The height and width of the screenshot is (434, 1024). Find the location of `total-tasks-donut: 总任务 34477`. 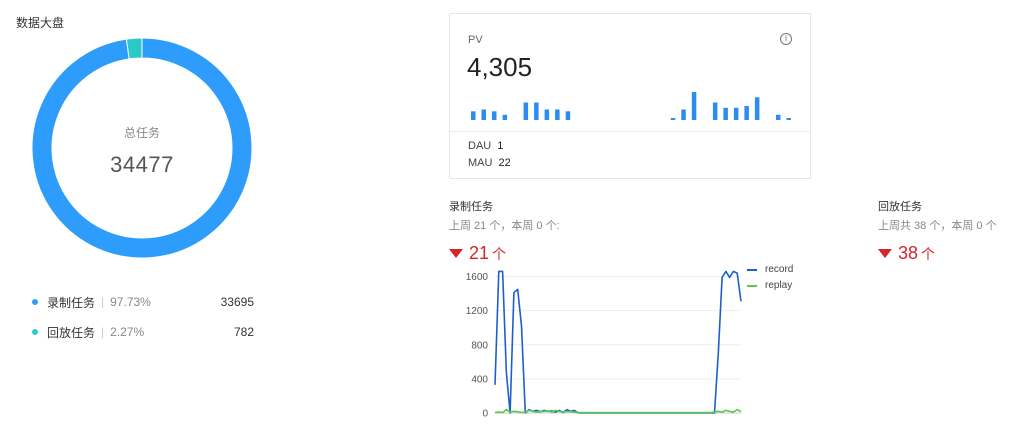

total-tasks-donut: 总任务 34477 is located at coordinates (142, 148).